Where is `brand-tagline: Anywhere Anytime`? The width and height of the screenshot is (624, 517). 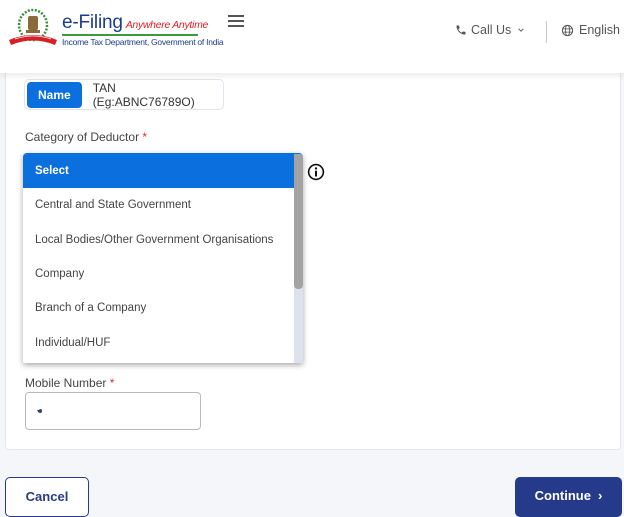 brand-tagline: Anywhere Anytime is located at coordinates (167, 25).